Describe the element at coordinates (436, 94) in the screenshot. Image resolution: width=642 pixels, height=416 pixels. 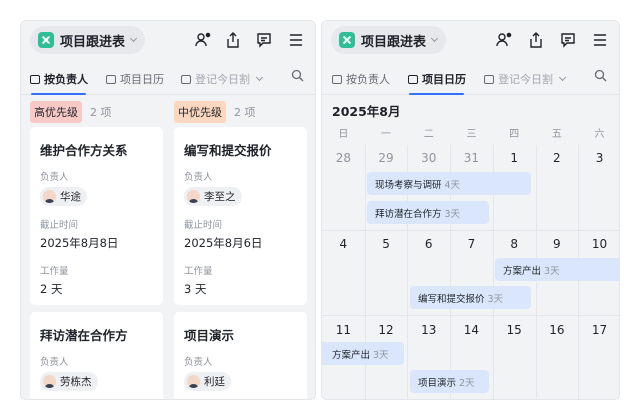
I see `active-tab-indicator` at that location.